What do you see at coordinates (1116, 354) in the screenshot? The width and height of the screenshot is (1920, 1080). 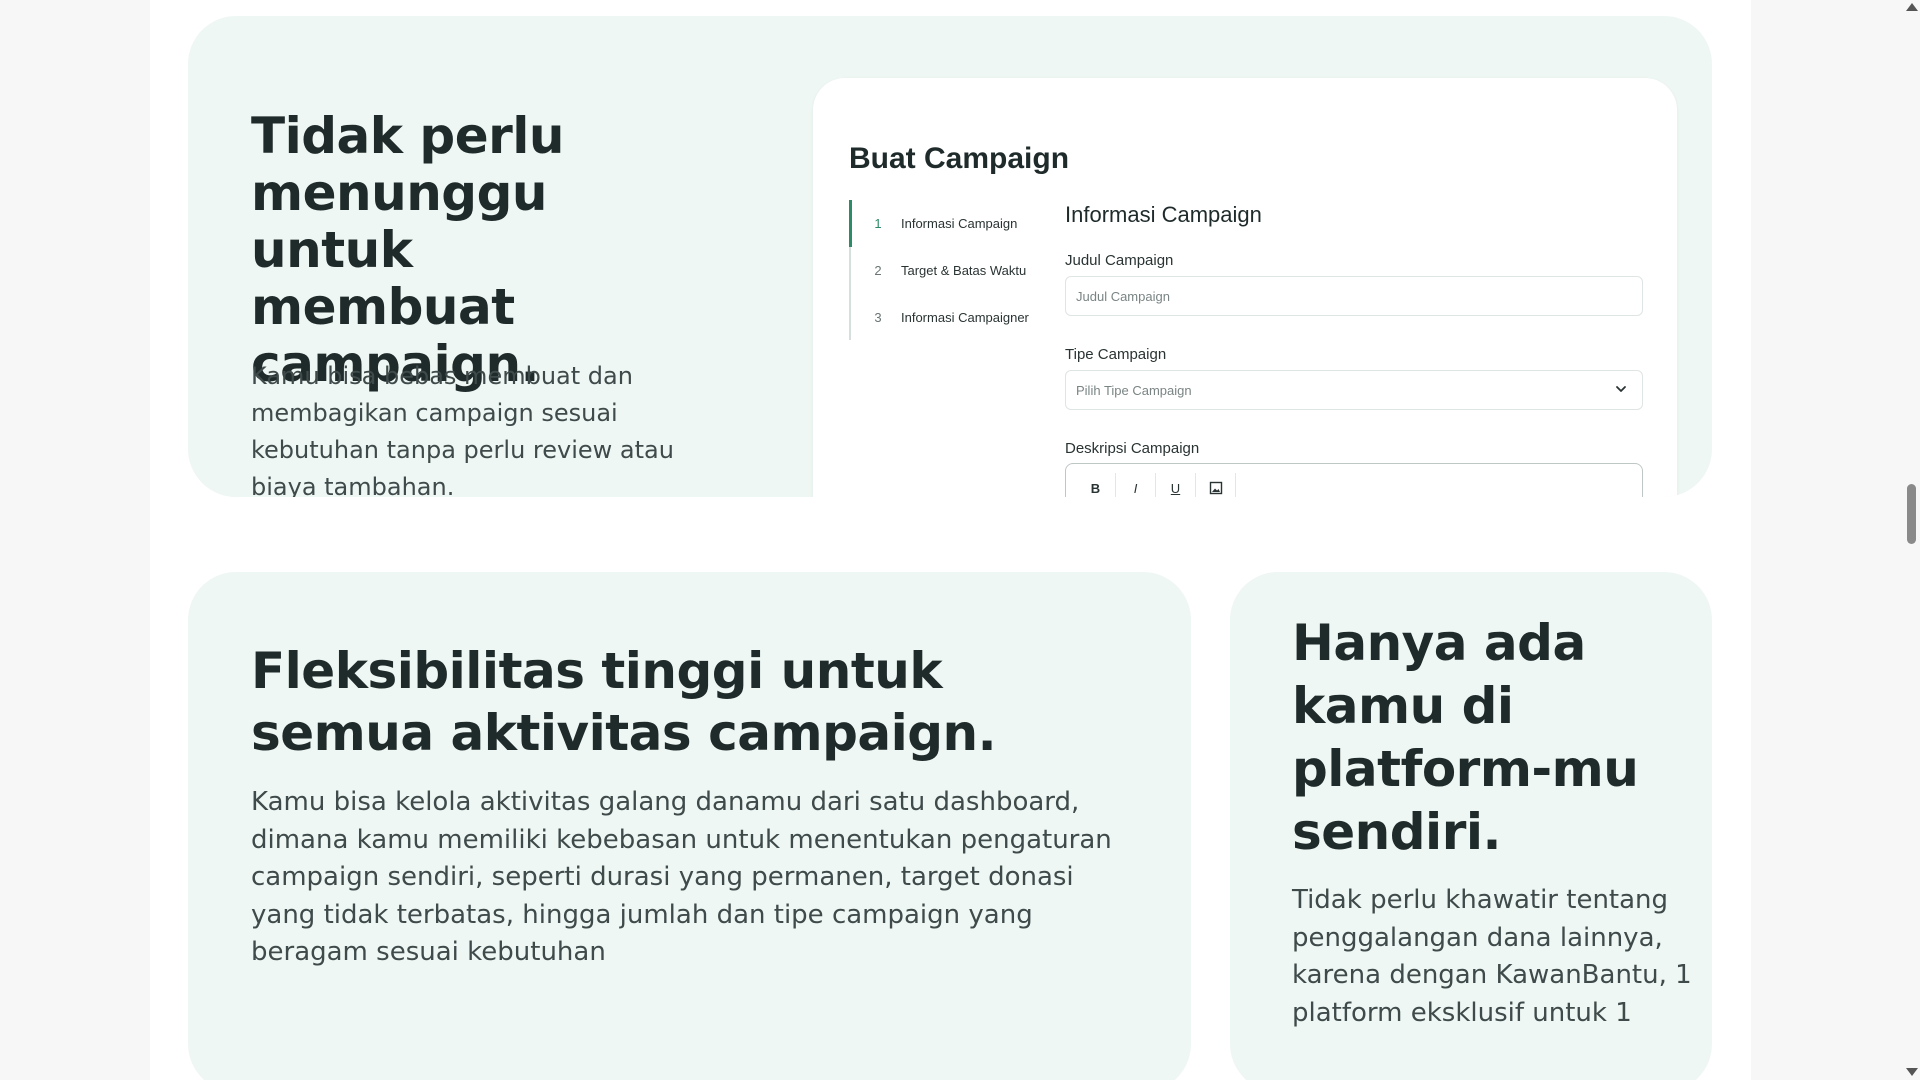 I see `tipe-label: Tipe Campaign` at bounding box center [1116, 354].